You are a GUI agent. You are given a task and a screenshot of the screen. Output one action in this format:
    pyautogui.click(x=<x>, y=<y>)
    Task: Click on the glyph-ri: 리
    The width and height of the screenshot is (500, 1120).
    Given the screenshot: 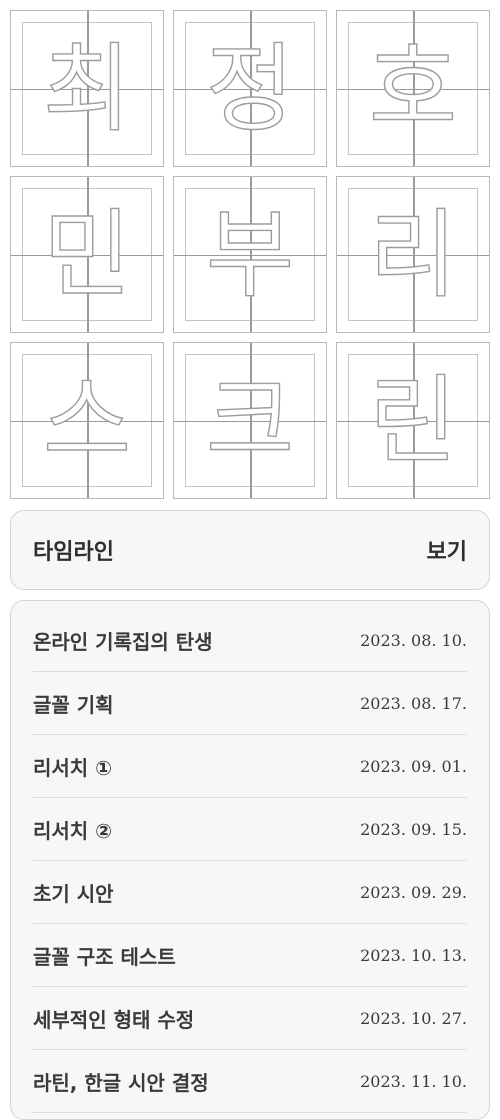 What is the action you would take?
    pyautogui.click(x=413, y=254)
    